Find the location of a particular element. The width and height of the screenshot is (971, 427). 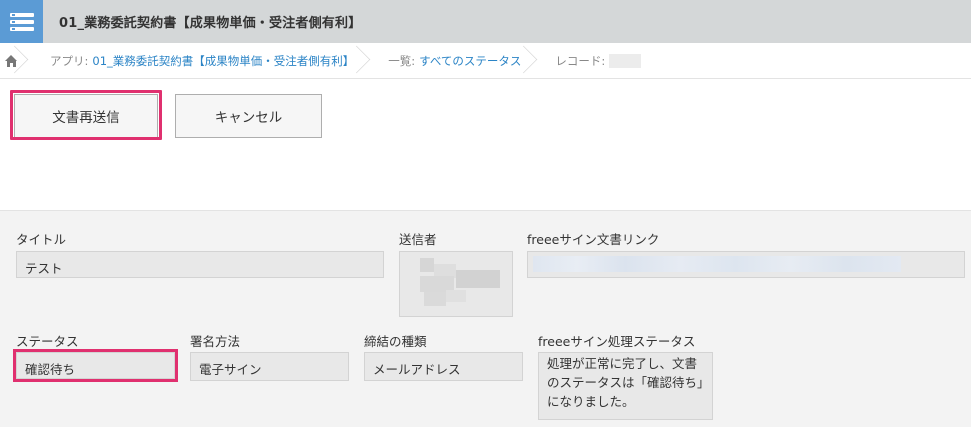

breadcrumb-home is located at coordinates (15, 61).